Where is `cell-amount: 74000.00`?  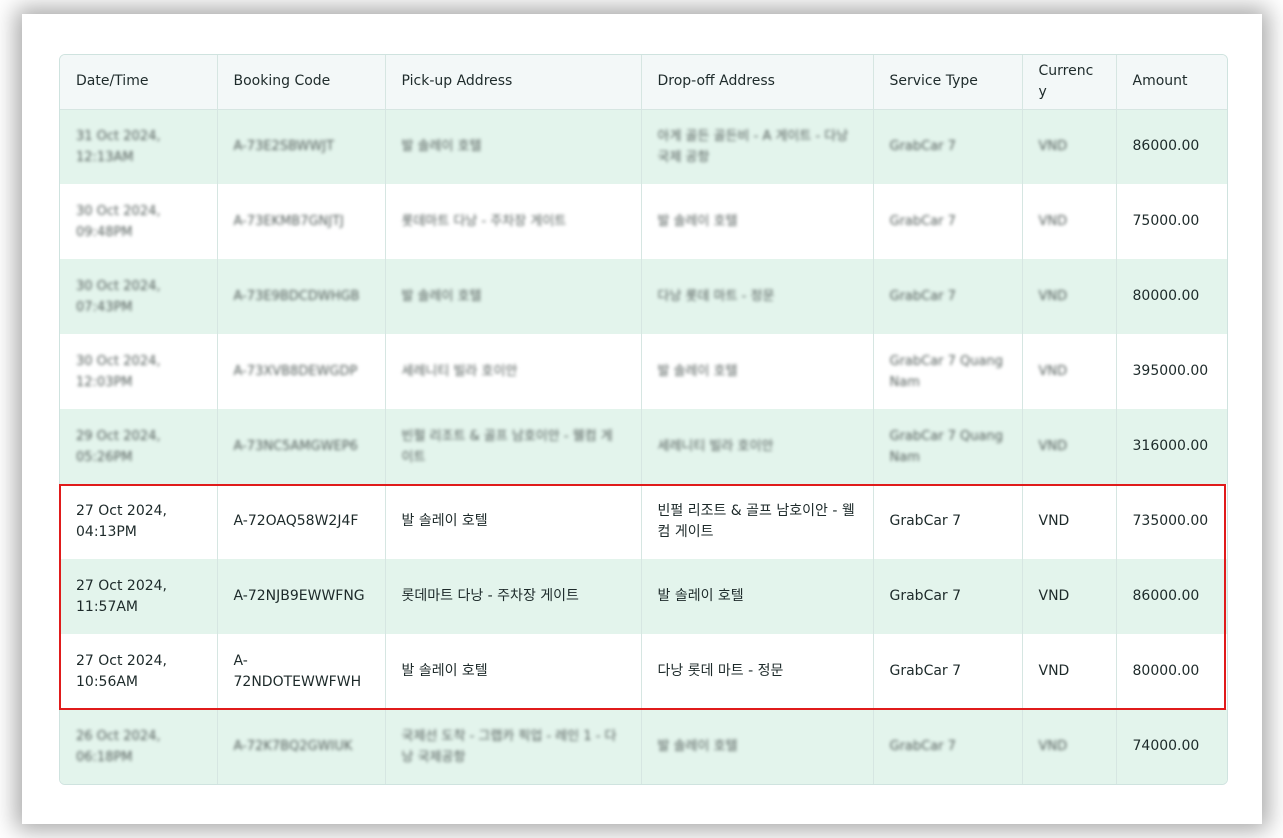 cell-amount: 74000.00 is located at coordinates (1166, 746).